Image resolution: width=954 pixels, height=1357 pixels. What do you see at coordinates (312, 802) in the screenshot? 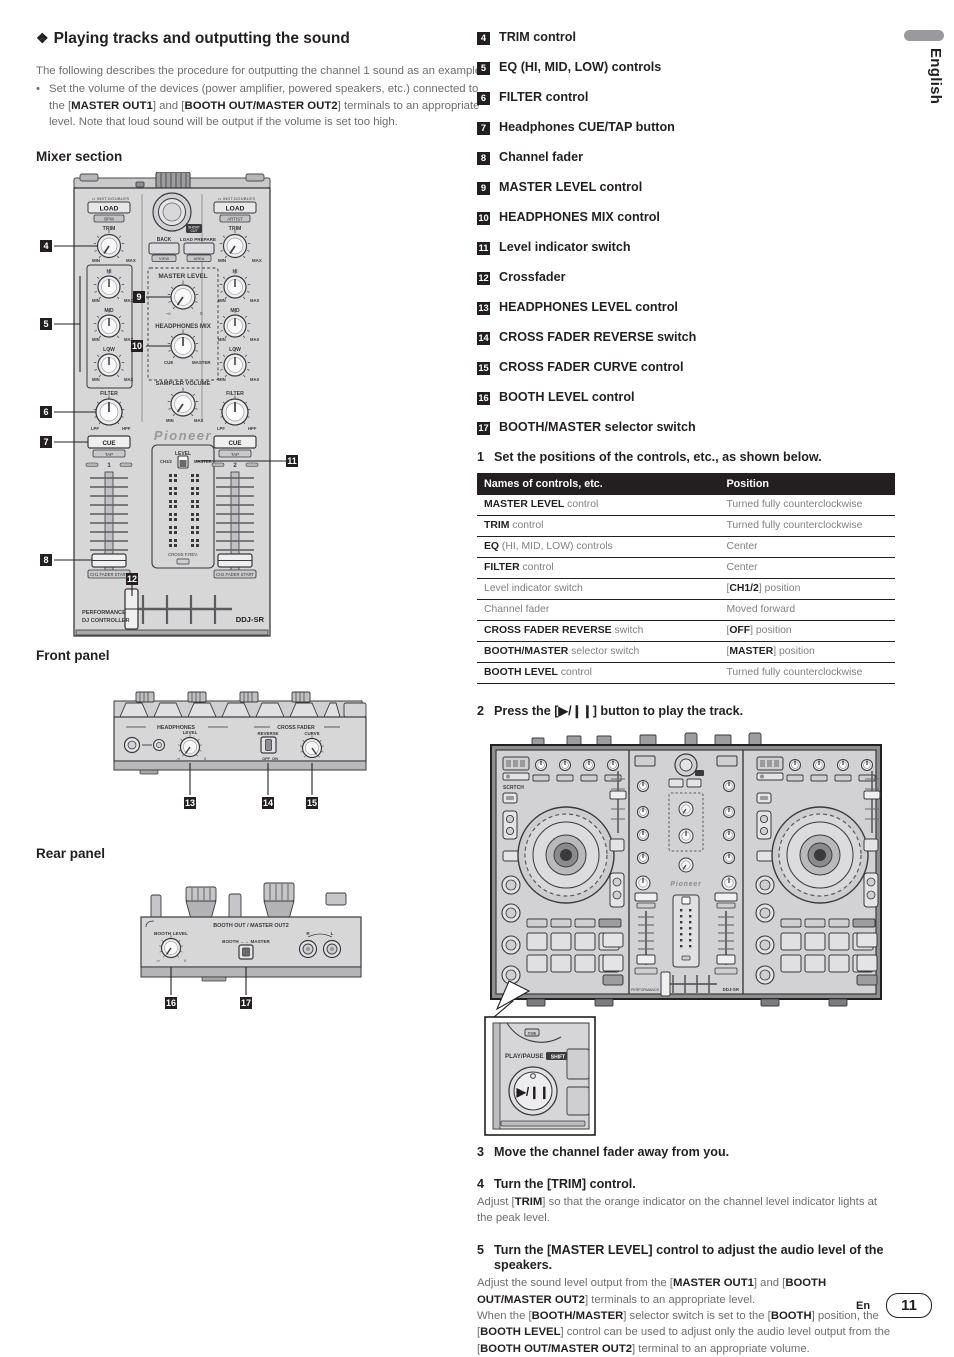
I see `callout-15: 15` at bounding box center [312, 802].